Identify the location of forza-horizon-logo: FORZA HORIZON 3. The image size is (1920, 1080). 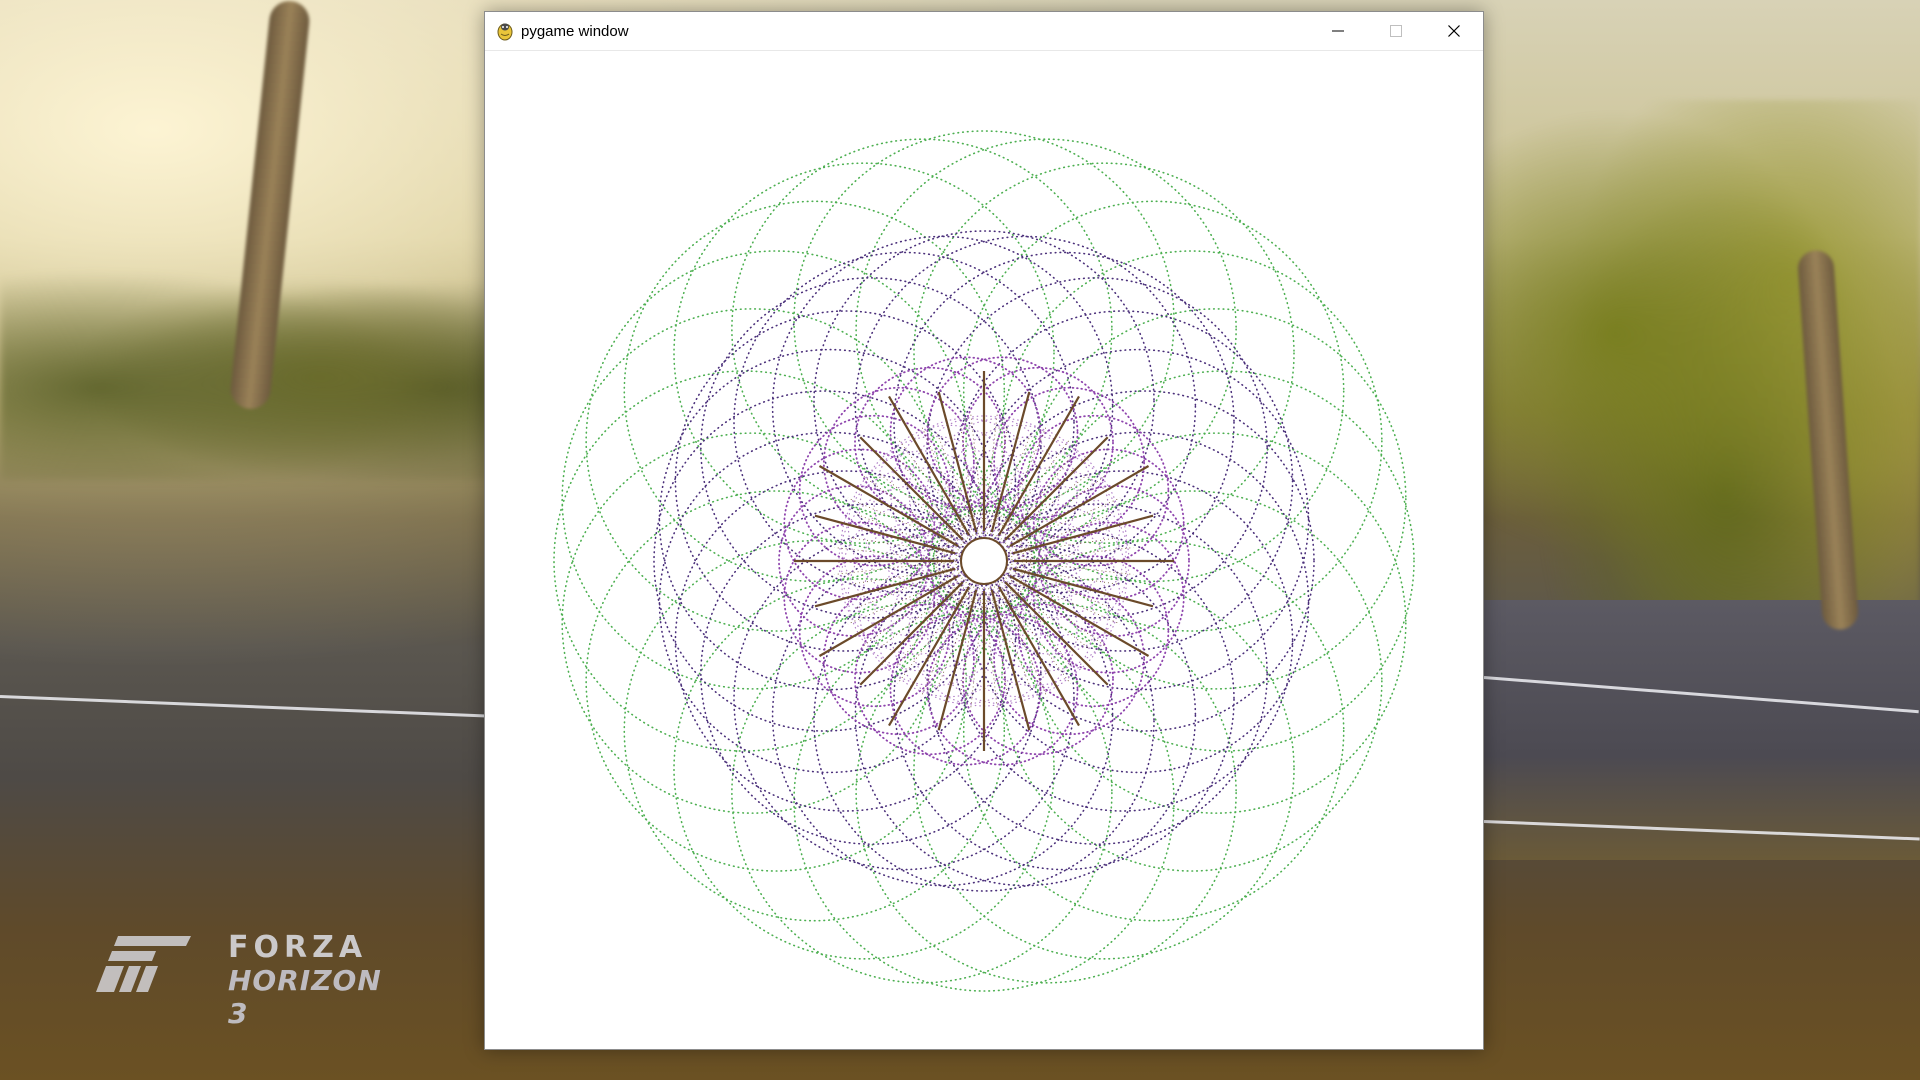
(251, 980).